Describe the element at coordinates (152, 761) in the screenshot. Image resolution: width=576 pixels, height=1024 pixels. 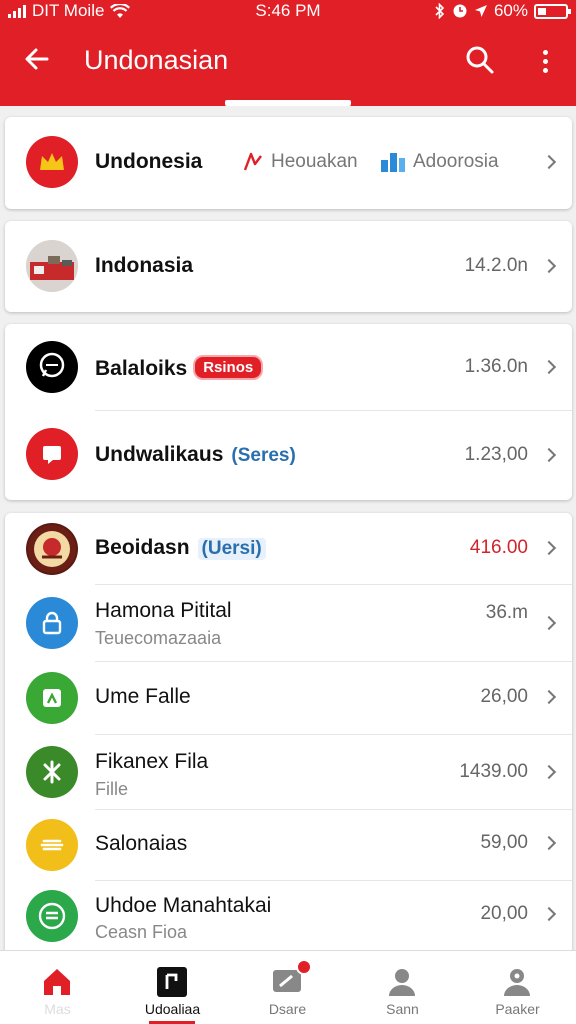
I see `item-name: Fikanex Fila` at that location.